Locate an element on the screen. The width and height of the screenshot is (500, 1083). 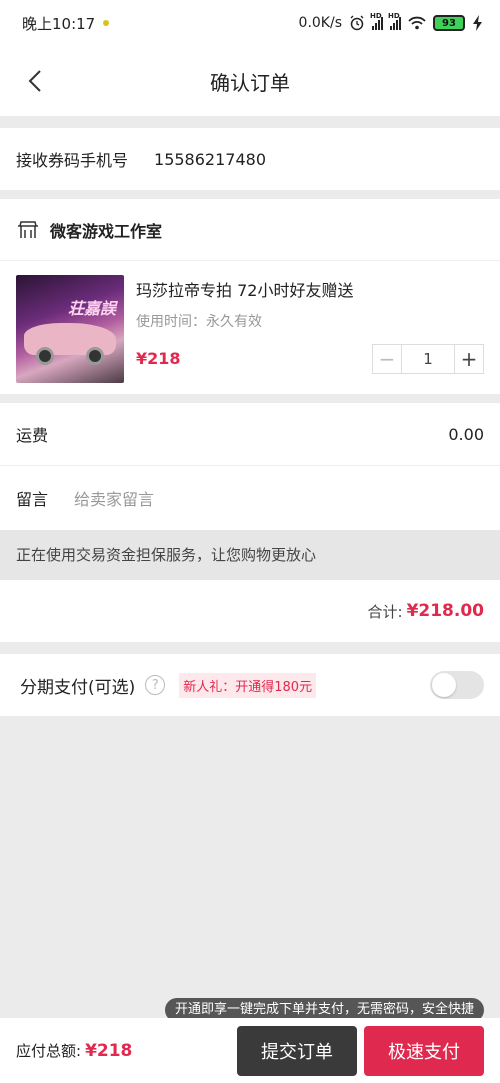
phone-value: 15586217480 is located at coordinates (210, 159).